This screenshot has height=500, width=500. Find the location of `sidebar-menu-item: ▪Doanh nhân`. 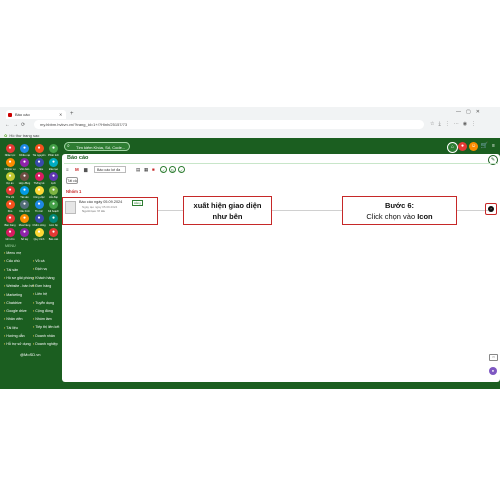

sidebar-menu-item: ▪Doanh nhân is located at coordinates (44, 336).